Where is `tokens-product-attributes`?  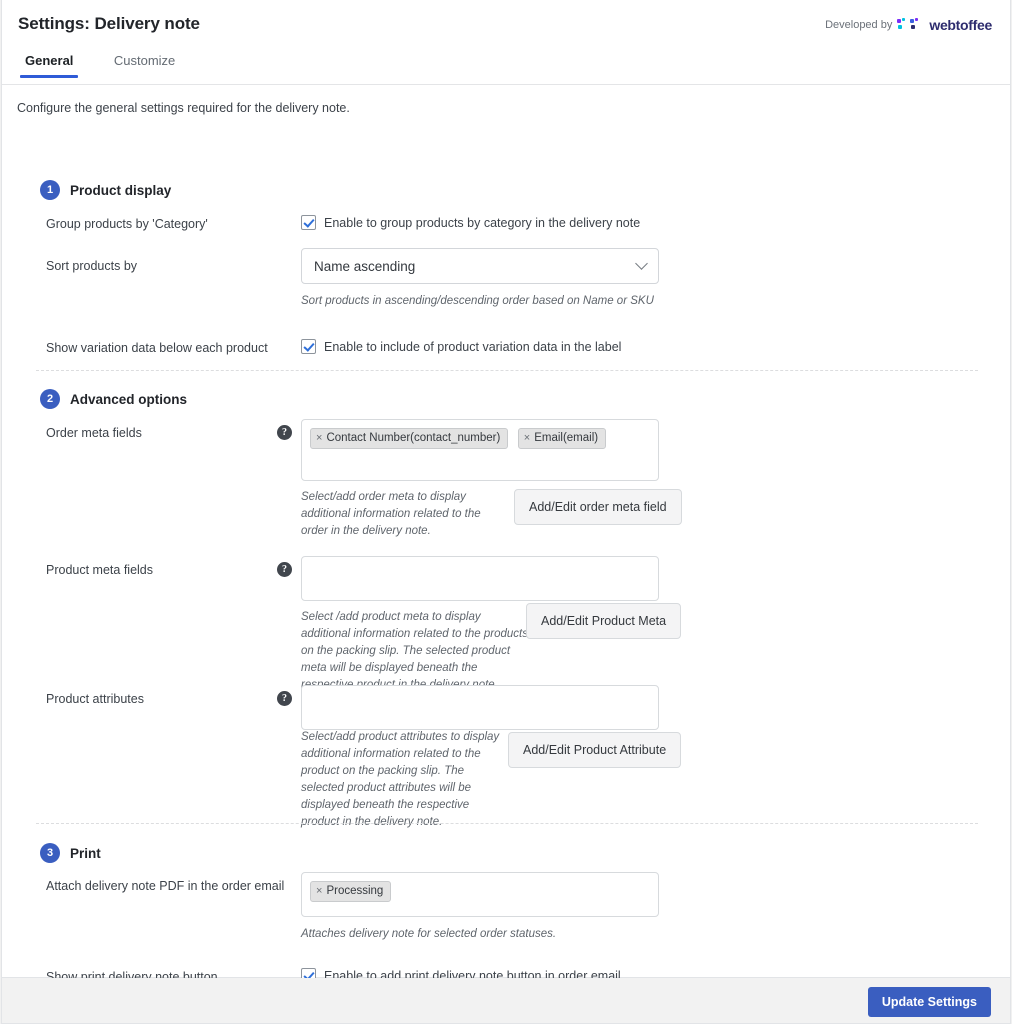 tokens-product-attributes is located at coordinates (480, 707).